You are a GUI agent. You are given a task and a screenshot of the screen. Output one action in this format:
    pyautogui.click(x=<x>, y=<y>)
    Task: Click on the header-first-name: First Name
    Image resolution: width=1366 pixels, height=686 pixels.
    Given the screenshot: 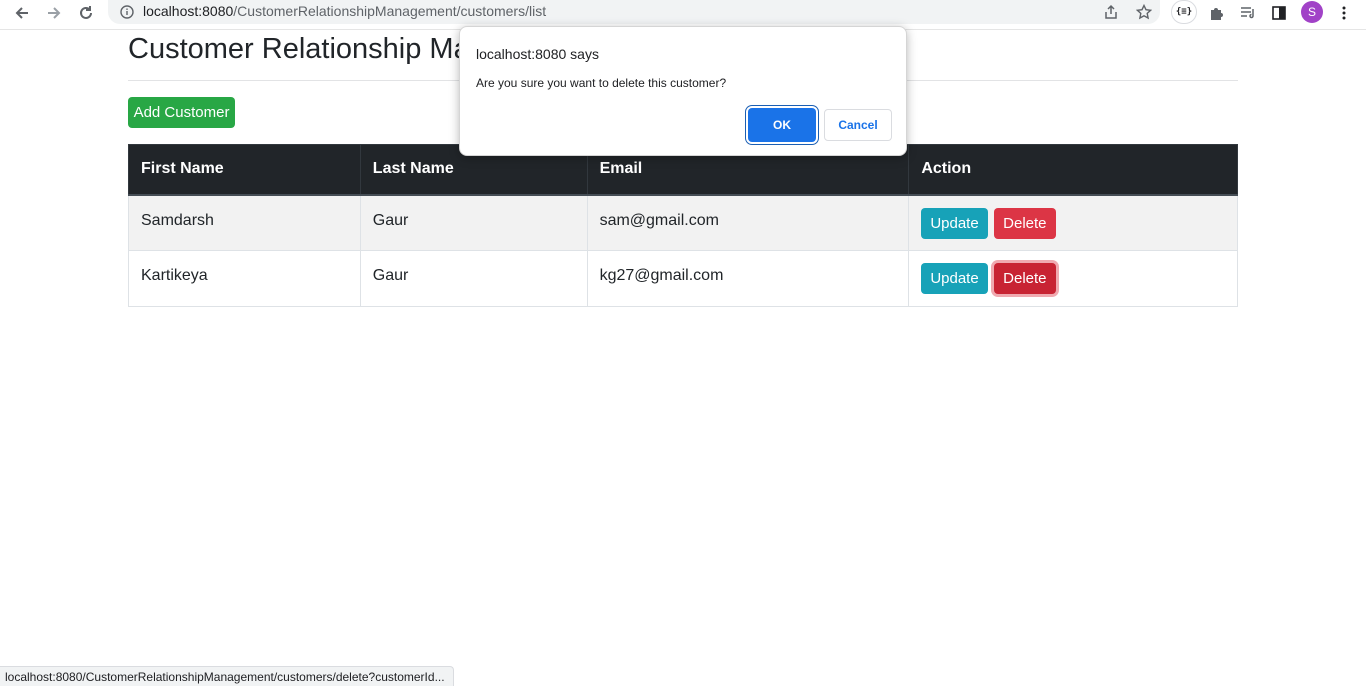 What is the action you would take?
    pyautogui.click(x=244, y=170)
    